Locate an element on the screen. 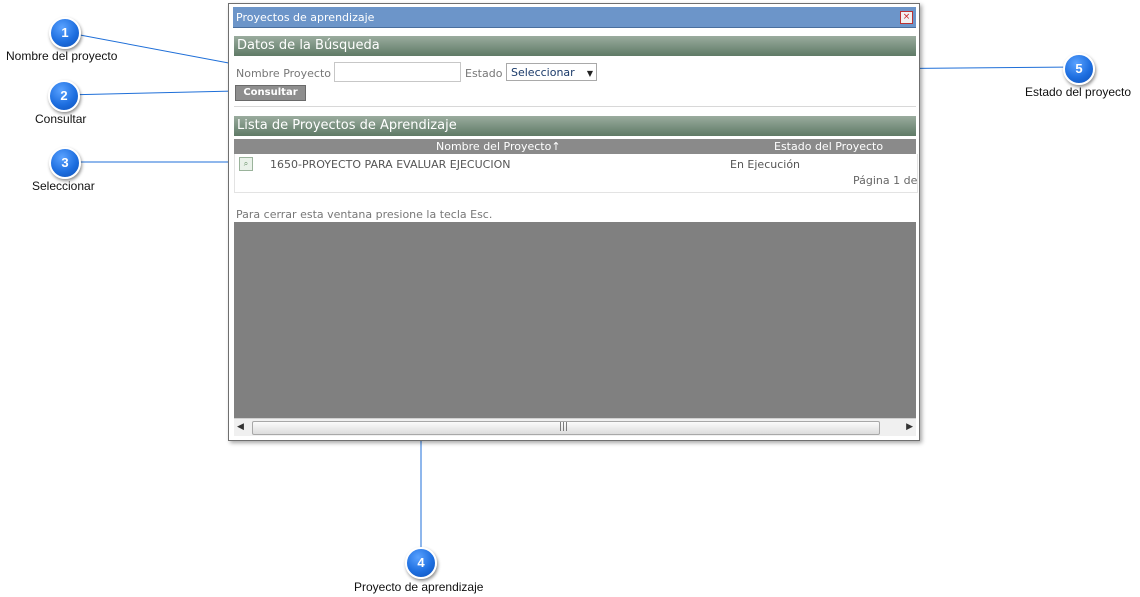 The width and height of the screenshot is (1140, 597). state-label: Estado is located at coordinates (484, 73).